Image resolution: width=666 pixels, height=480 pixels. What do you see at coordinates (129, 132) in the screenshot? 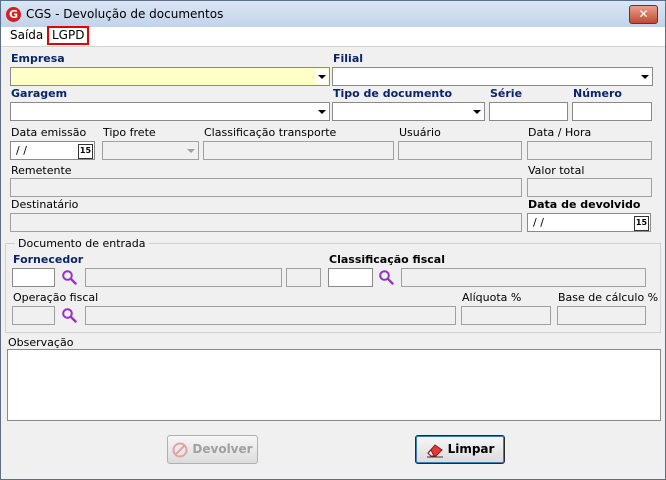
I see `tipo-frete-label: Tipo frete` at bounding box center [129, 132].